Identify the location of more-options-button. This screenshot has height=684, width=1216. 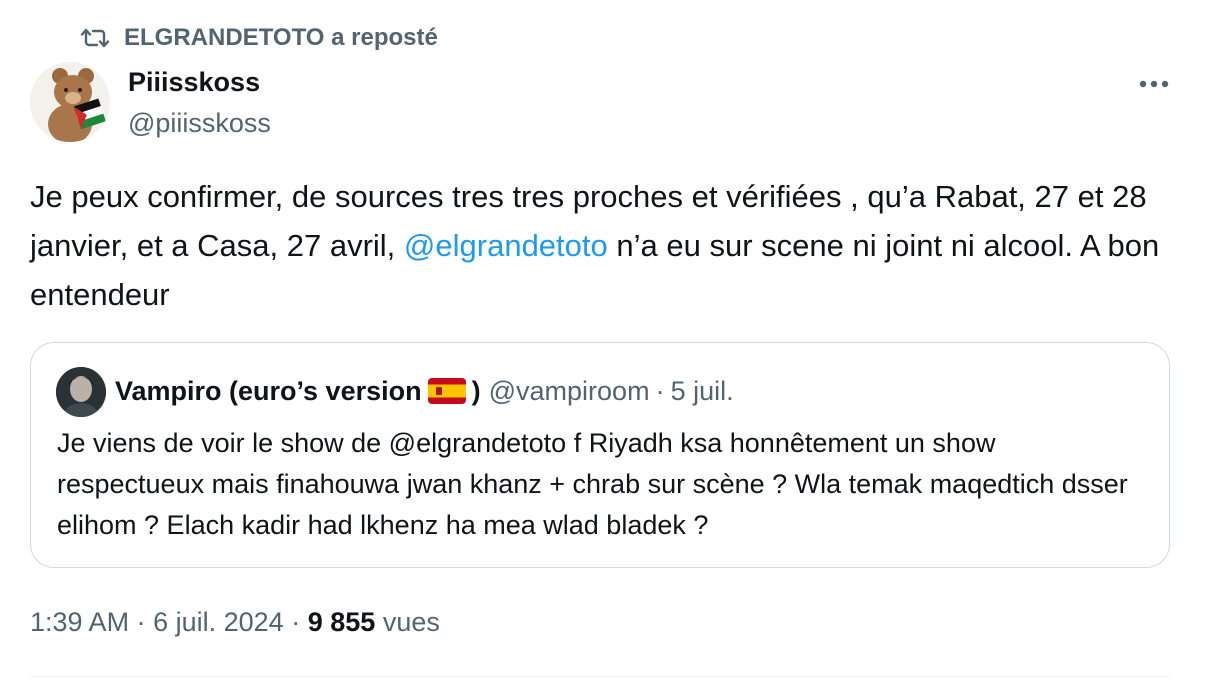
(1154, 84).